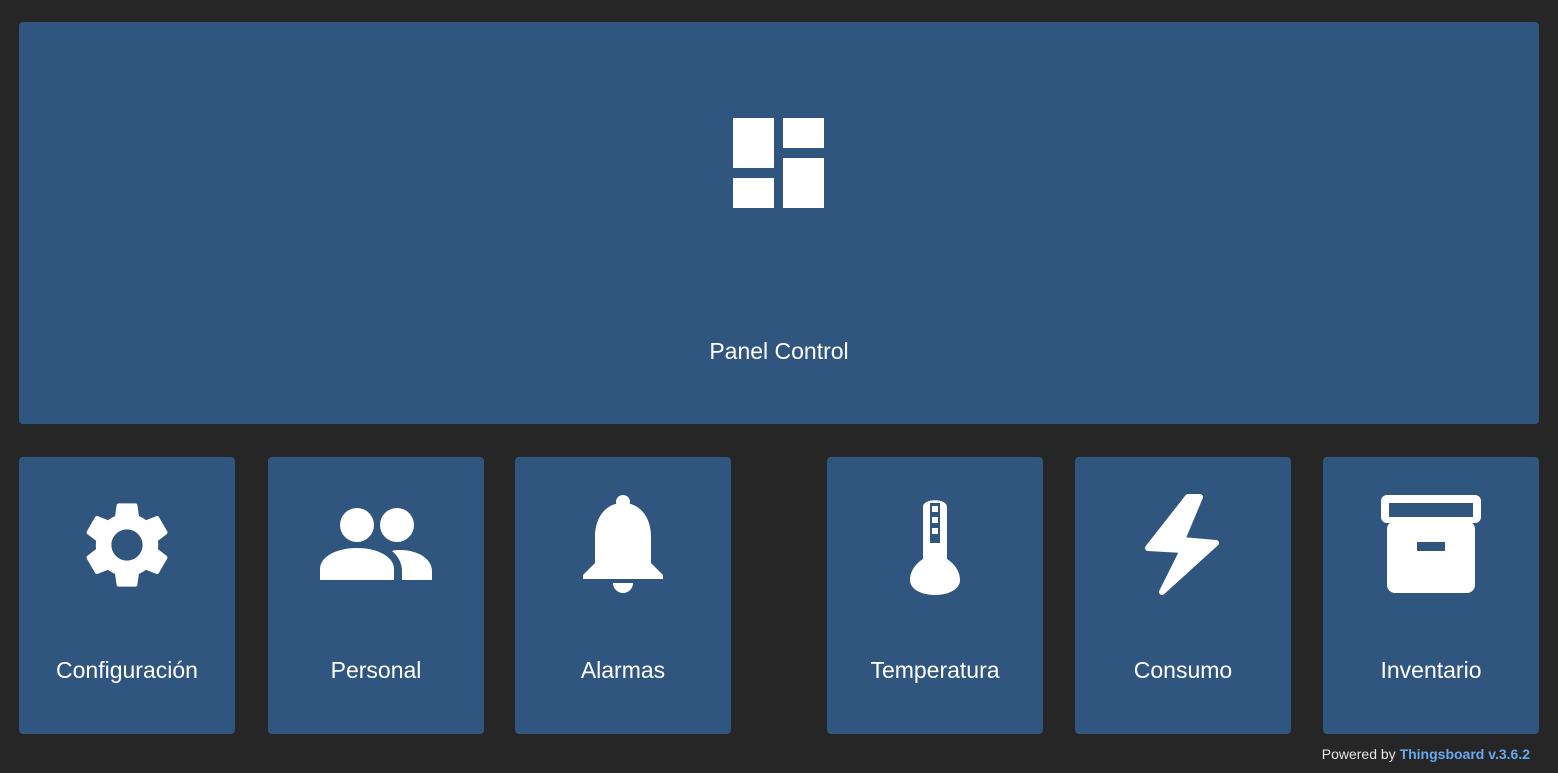 The width and height of the screenshot is (1558, 773). I want to click on configuracion-tile: Configuración, so click(127, 595).